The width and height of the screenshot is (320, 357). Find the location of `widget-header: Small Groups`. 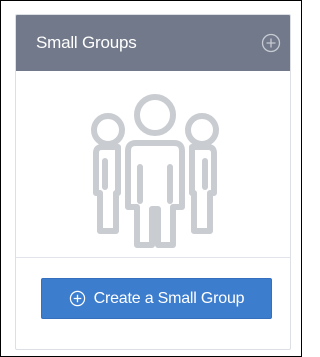

widget-header: Small Groups is located at coordinates (153, 43).